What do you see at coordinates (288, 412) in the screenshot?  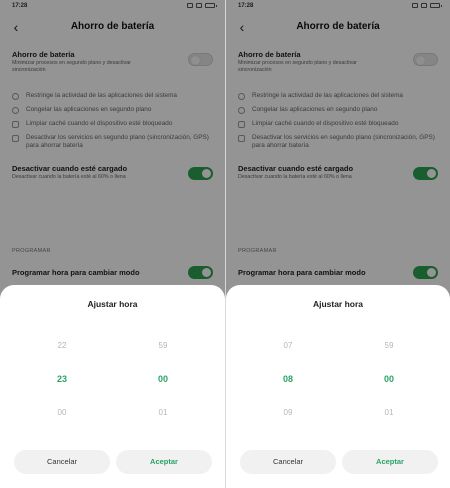 I see `hour-option: 09` at bounding box center [288, 412].